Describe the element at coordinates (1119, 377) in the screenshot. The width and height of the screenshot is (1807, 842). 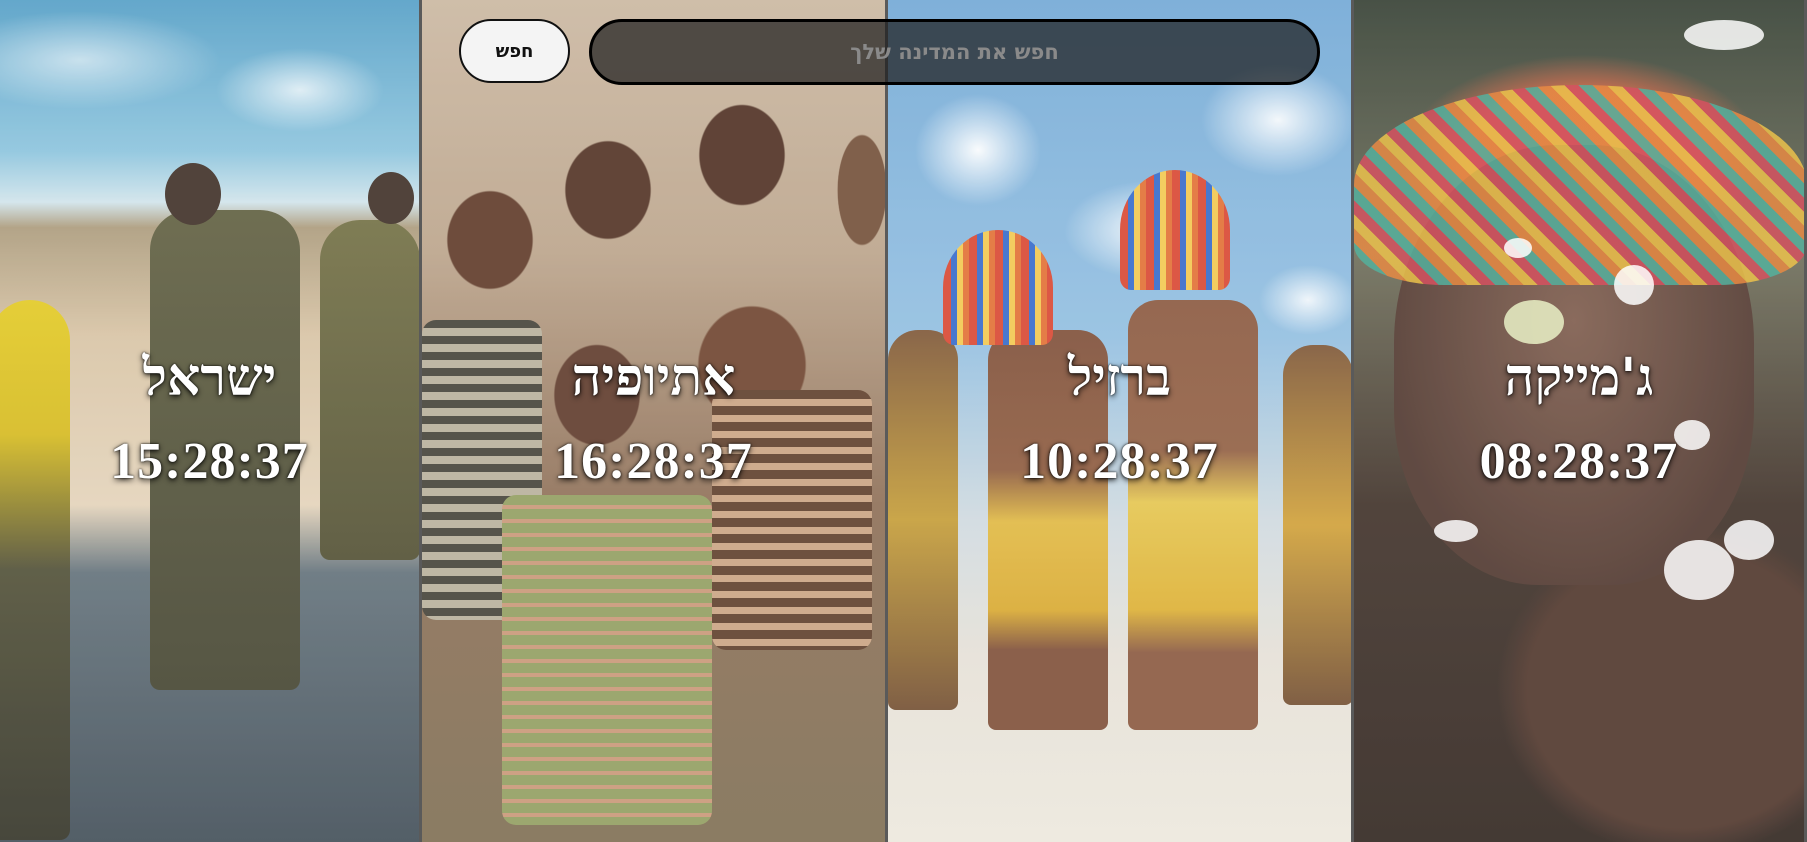
I see `country-name: ברזיל` at that location.